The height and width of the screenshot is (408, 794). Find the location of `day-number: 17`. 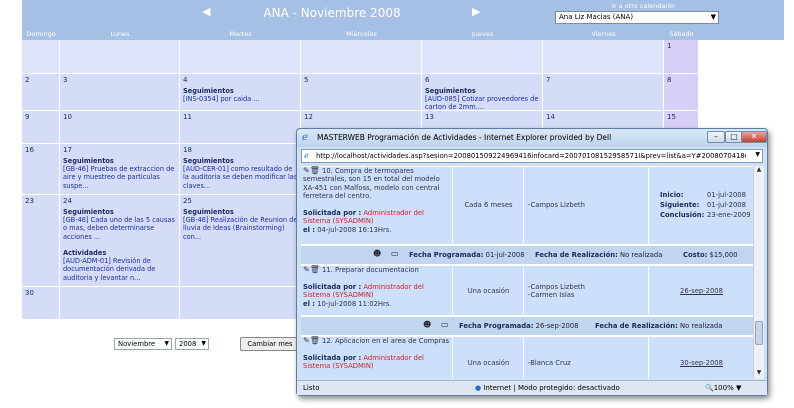

day-number: 17 is located at coordinates (67, 150).